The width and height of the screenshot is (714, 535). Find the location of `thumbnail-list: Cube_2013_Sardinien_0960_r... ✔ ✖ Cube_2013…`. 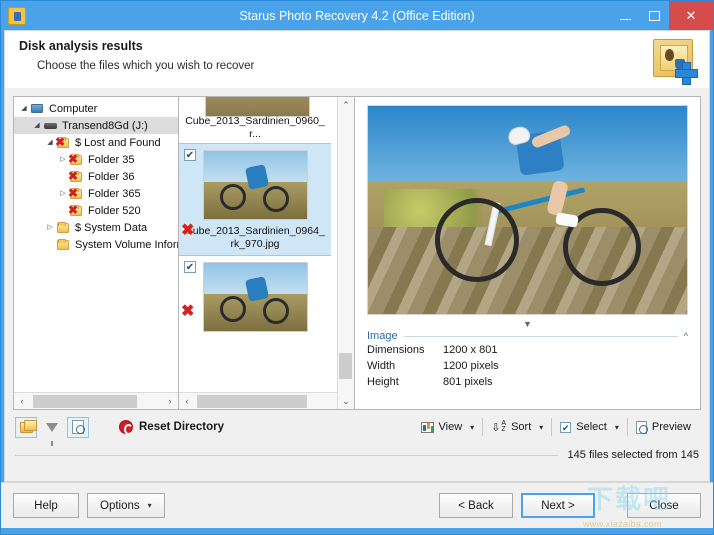

thumbnail-list: Cube_2013_Sardinien_0960_r... ✔ ✖ Cube_2013… is located at coordinates (255, 244).